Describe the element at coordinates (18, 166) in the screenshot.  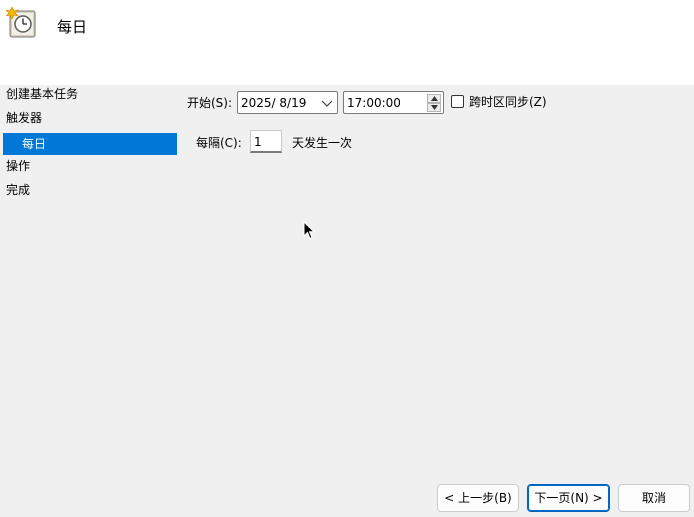
I see `nav-item-action: 操作` at that location.